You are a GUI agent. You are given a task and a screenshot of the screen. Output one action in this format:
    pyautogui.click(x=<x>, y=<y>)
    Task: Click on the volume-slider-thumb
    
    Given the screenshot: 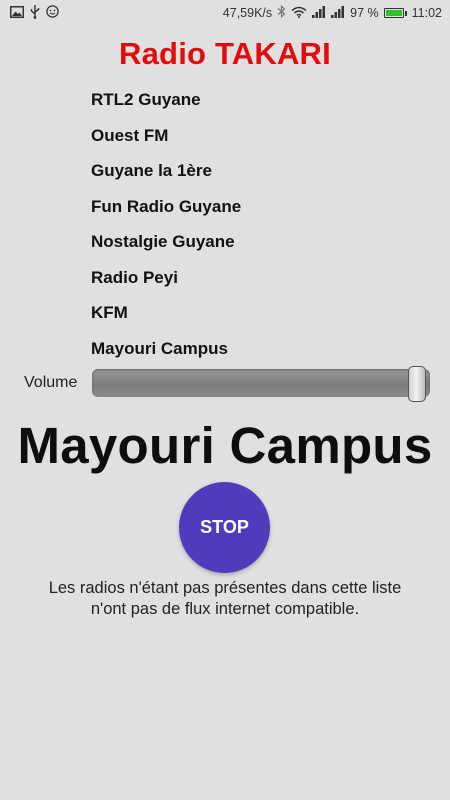 What is the action you would take?
    pyautogui.click(x=417, y=384)
    